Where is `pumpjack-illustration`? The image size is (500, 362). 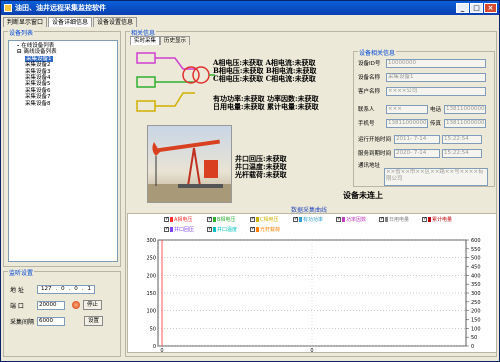 pumpjack-illustration is located at coordinates (189, 170).